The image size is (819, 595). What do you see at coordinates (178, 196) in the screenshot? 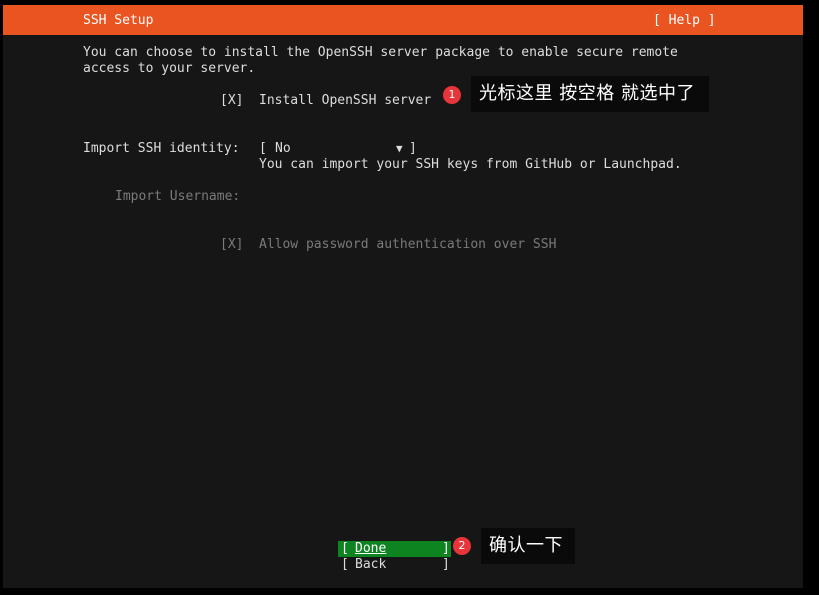
I see `import-username-label: Import Username:` at bounding box center [178, 196].